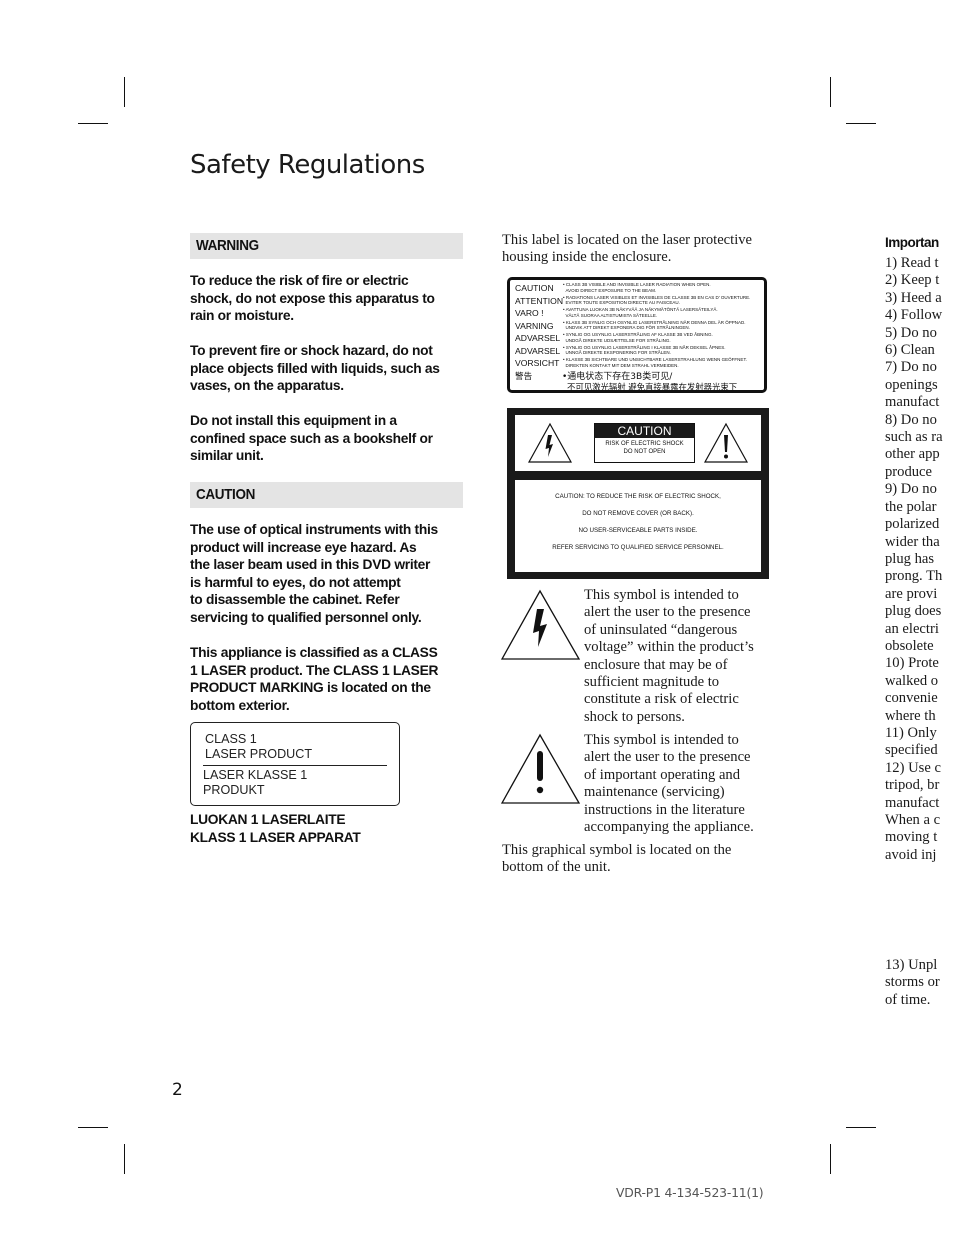 The height and width of the screenshot is (1252, 954). Describe the element at coordinates (310, 687) in the screenshot. I see `text-line: PRODUCT MARKING is located on the` at that location.